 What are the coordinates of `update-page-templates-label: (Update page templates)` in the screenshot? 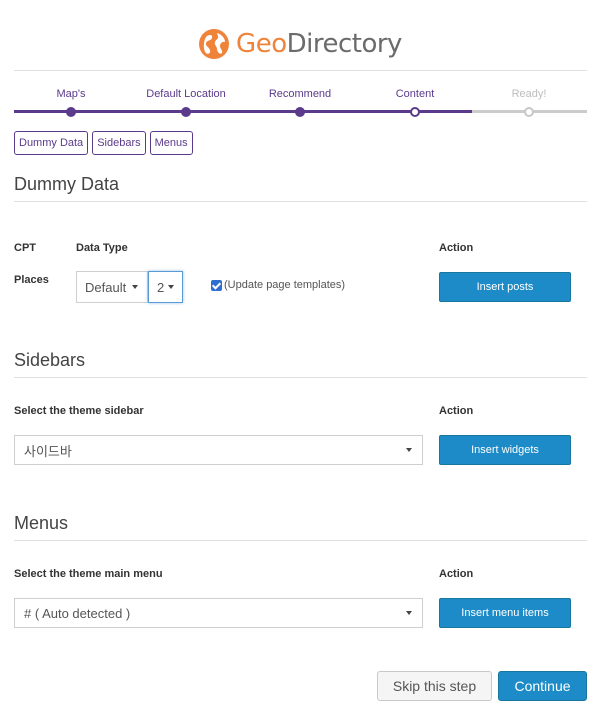 It's located at (285, 285).